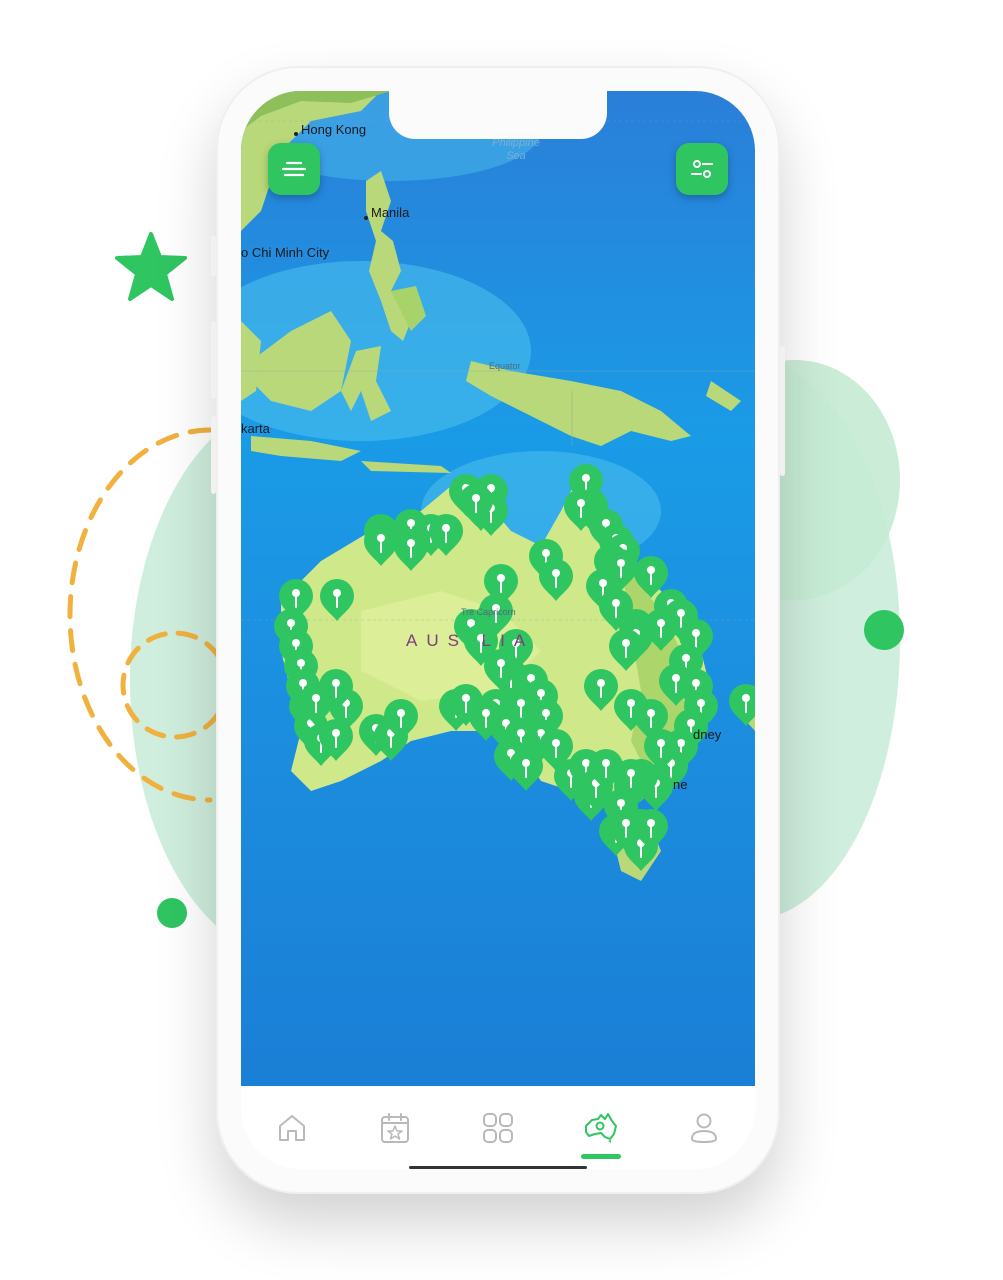 The height and width of the screenshot is (1280, 1003). What do you see at coordinates (516, 149) in the screenshot?
I see `map-label-philippine-sea: Philippine Sea` at bounding box center [516, 149].